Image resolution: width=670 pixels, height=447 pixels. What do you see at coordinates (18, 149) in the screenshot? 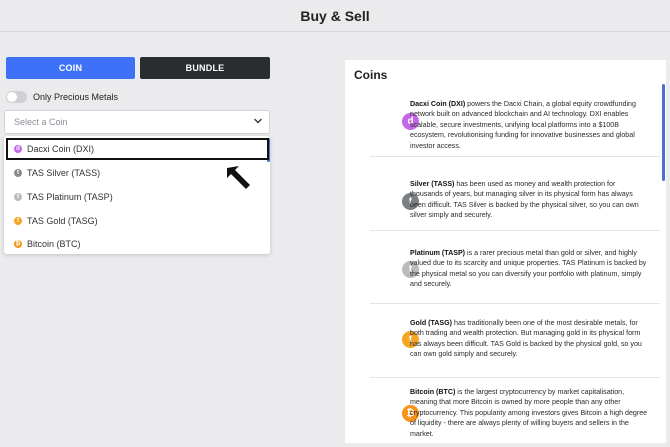
I see `dacxi-coin-icon: d` at bounding box center [18, 149].